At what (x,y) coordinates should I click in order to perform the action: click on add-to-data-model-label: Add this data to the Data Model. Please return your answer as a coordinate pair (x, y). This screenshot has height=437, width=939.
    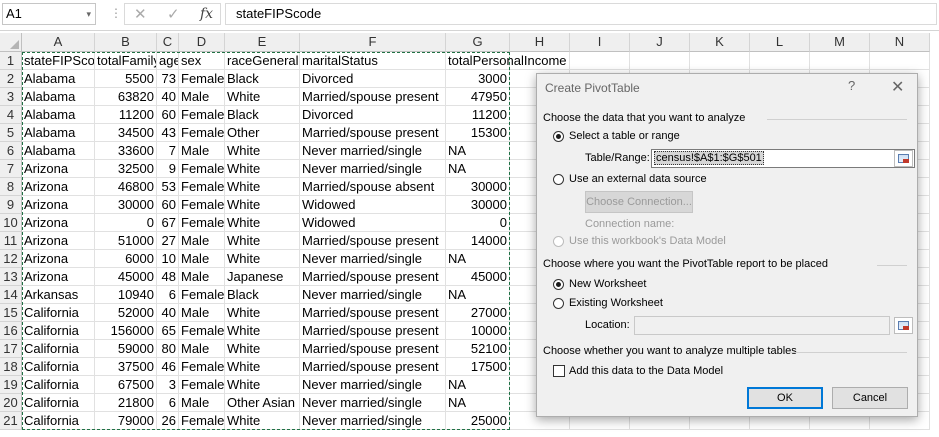
    Looking at the image, I should click on (646, 371).